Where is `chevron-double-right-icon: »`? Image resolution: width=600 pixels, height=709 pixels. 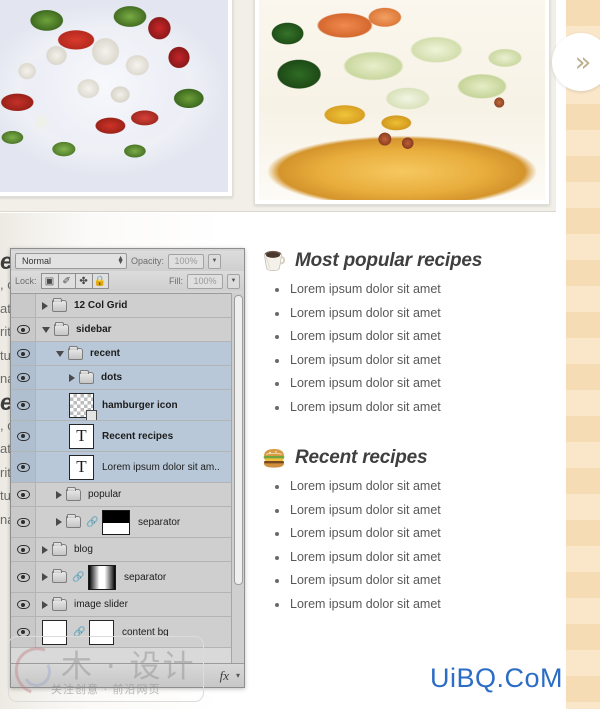 chevron-double-right-icon: » is located at coordinates (583, 62).